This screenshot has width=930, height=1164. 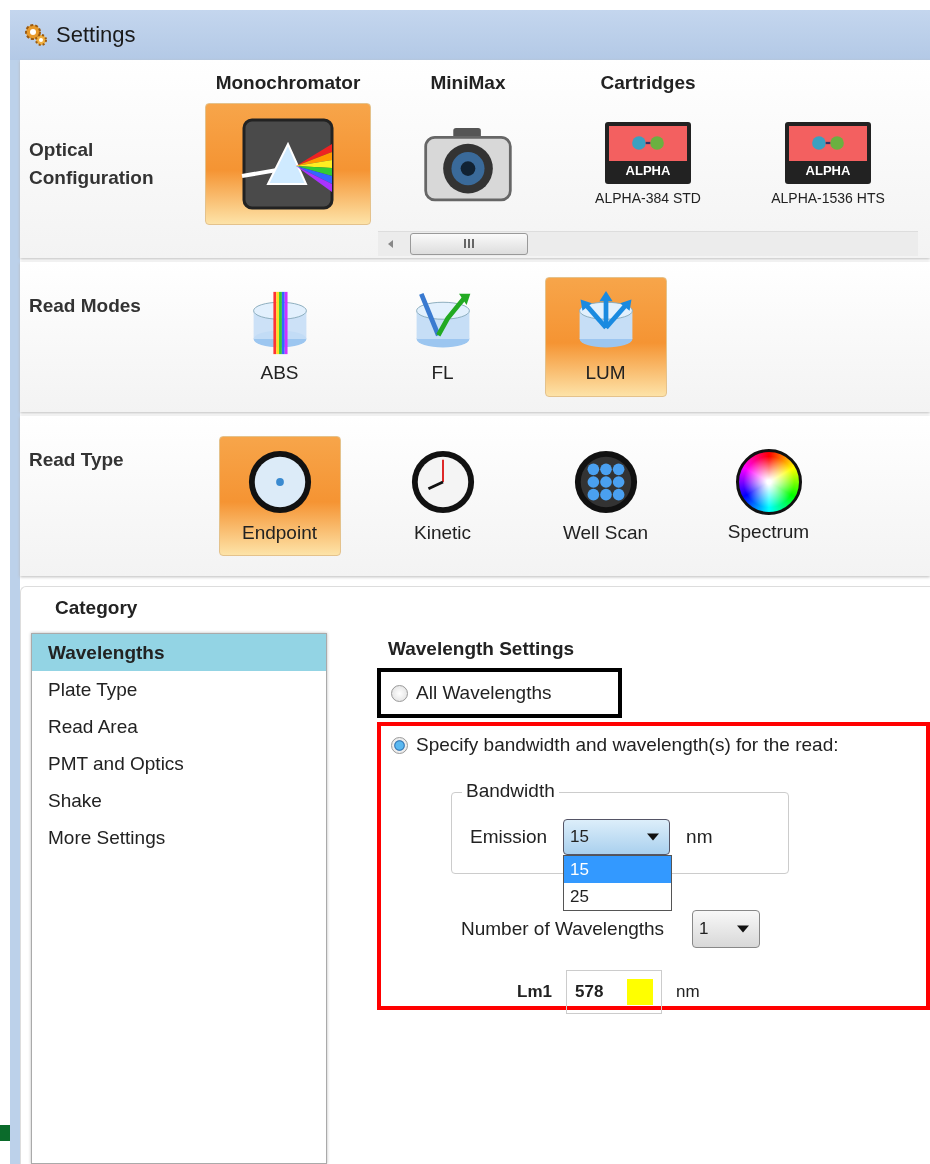 What do you see at coordinates (442, 337) in the screenshot?
I see `option-tile: FL` at bounding box center [442, 337].